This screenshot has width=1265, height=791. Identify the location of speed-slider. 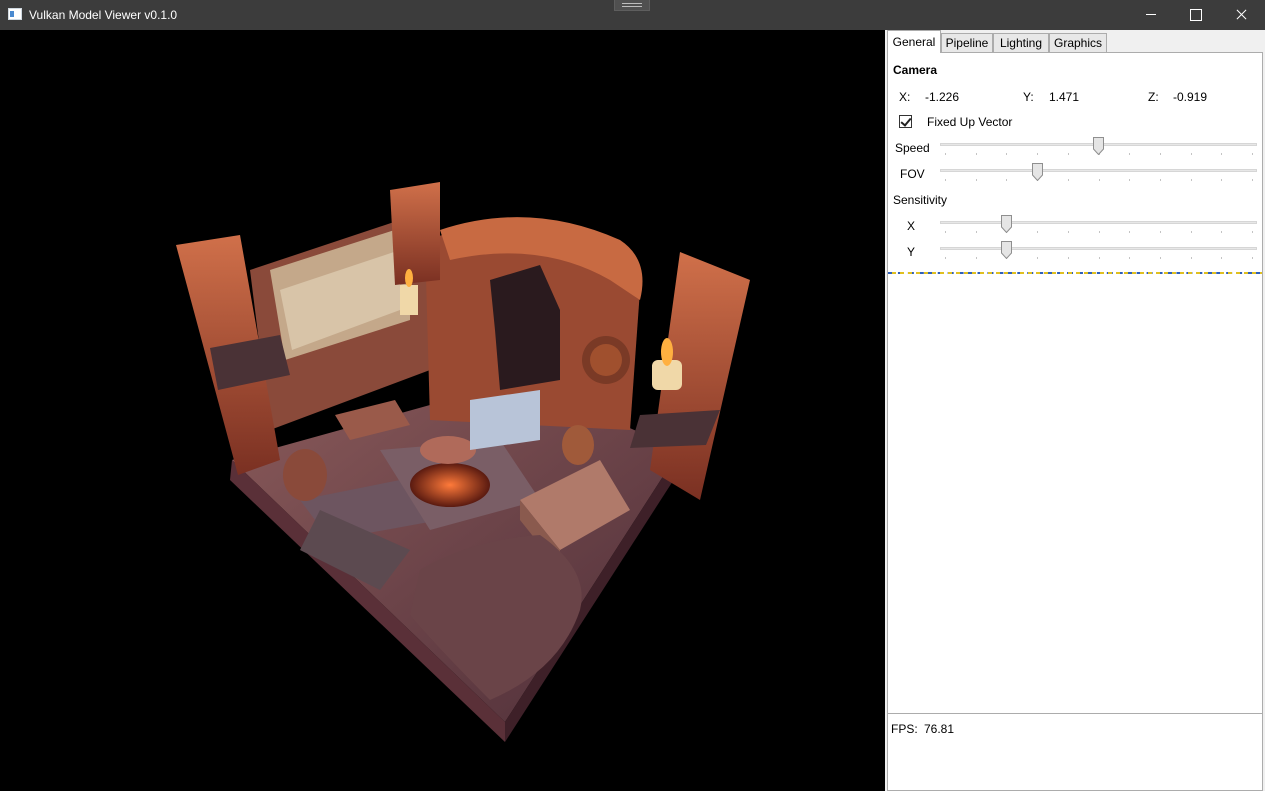
(1098, 147).